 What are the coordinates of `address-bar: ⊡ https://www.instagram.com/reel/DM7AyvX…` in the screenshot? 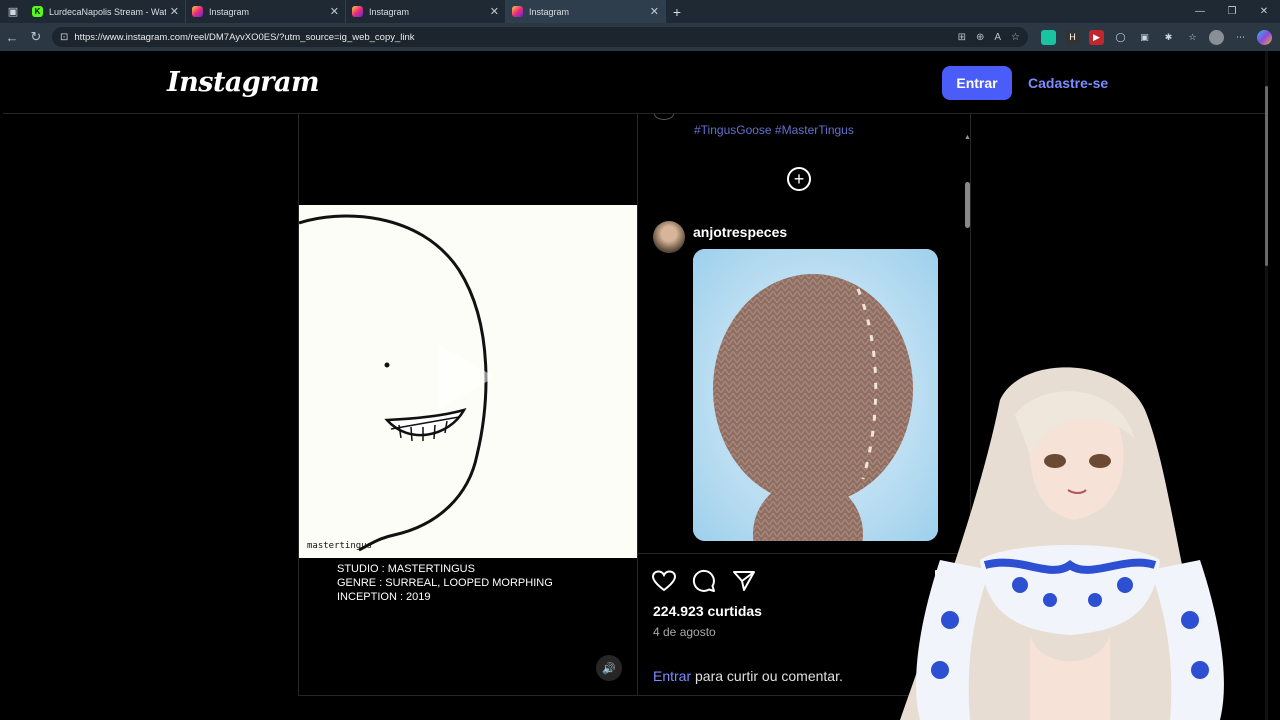 It's located at (540, 37).